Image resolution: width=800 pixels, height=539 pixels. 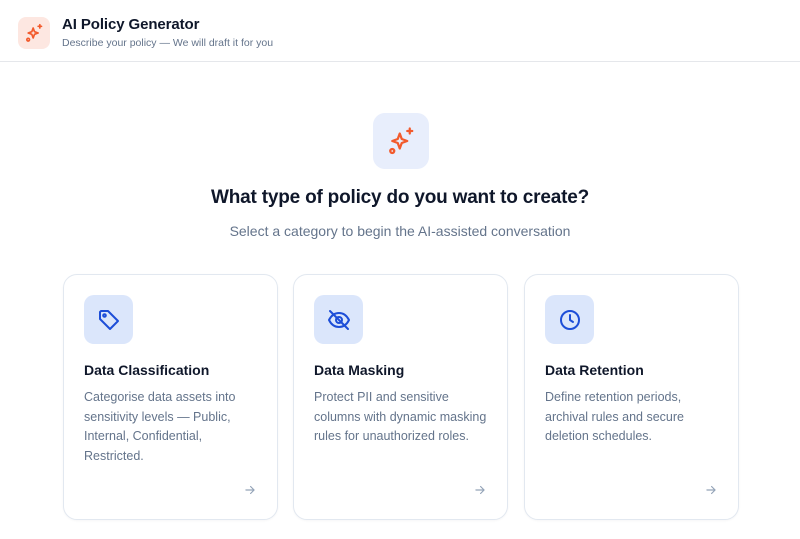 What do you see at coordinates (569, 319) in the screenshot?
I see `clock-icon` at bounding box center [569, 319].